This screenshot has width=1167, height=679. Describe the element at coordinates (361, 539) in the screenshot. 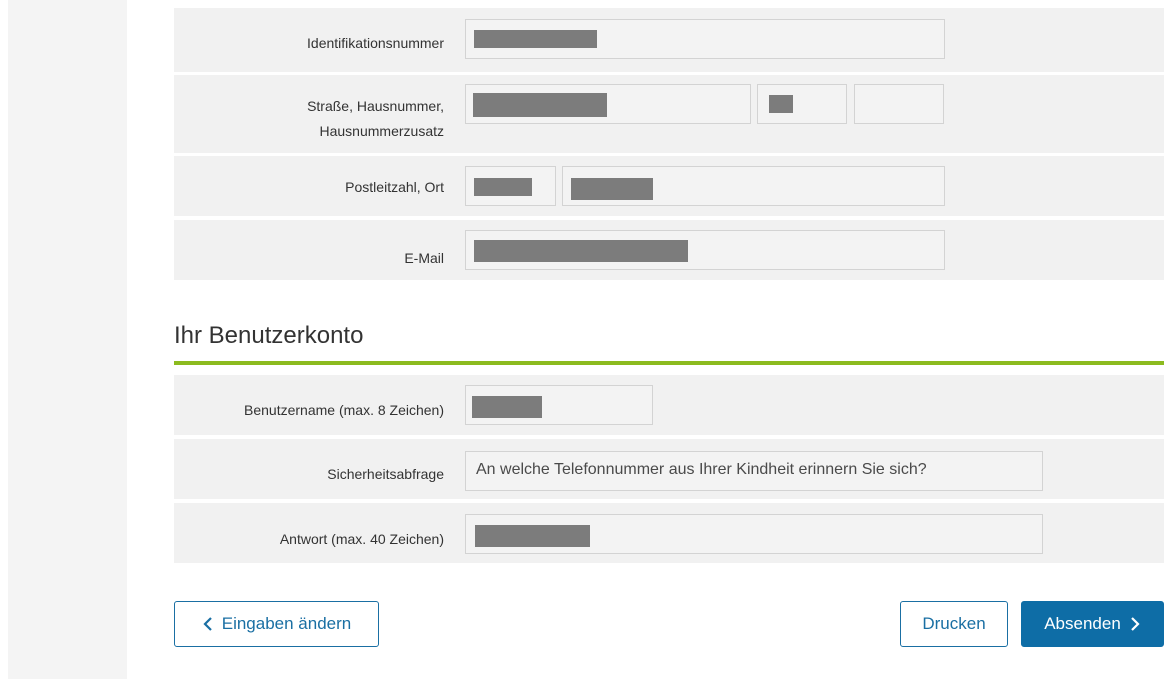

I see `answer-label: Antwort (max. 40 Zeichen)` at that location.